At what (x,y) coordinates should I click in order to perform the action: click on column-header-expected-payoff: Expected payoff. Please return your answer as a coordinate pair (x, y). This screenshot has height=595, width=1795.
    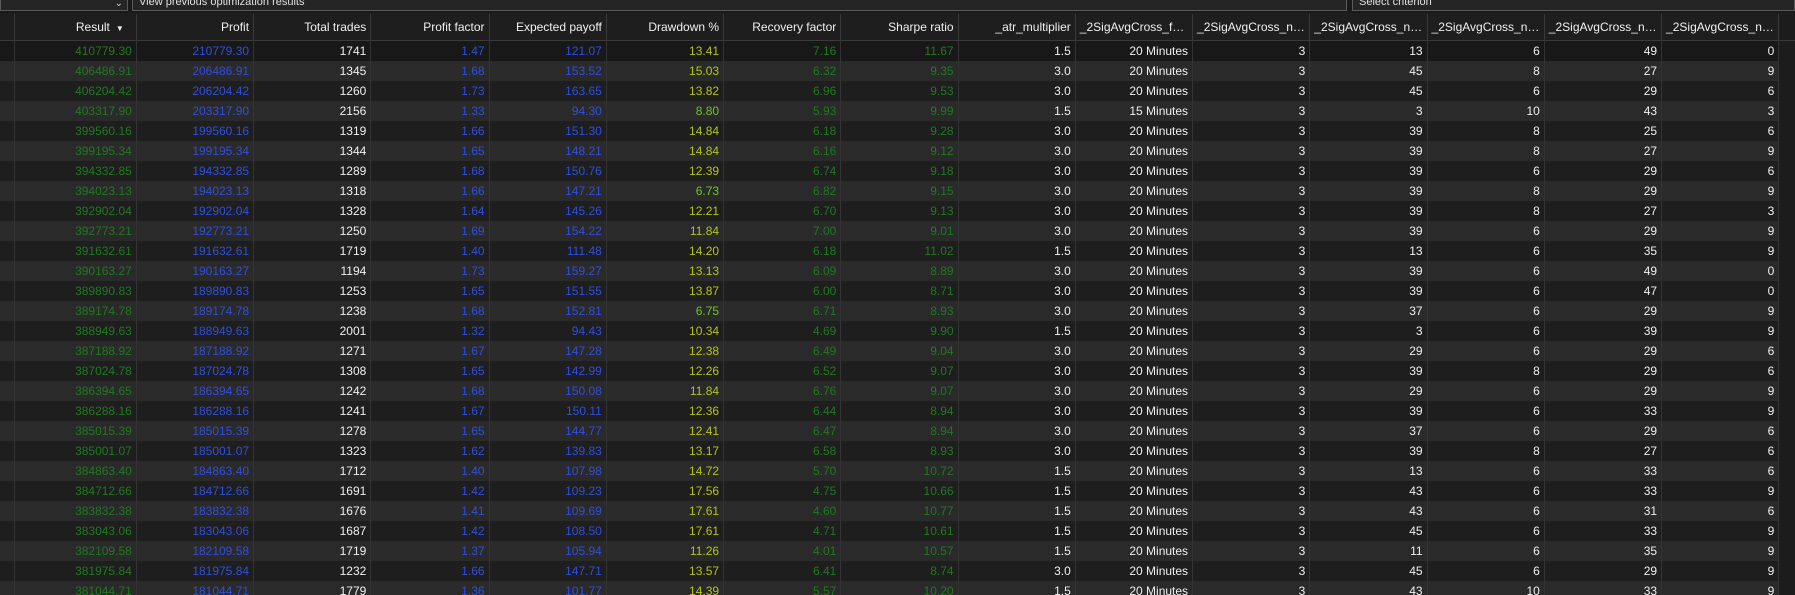
    Looking at the image, I should click on (548, 27).